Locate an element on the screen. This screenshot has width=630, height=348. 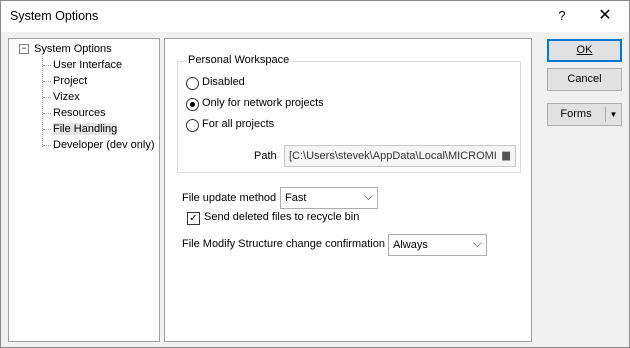
ok-button: OK is located at coordinates (584, 50).